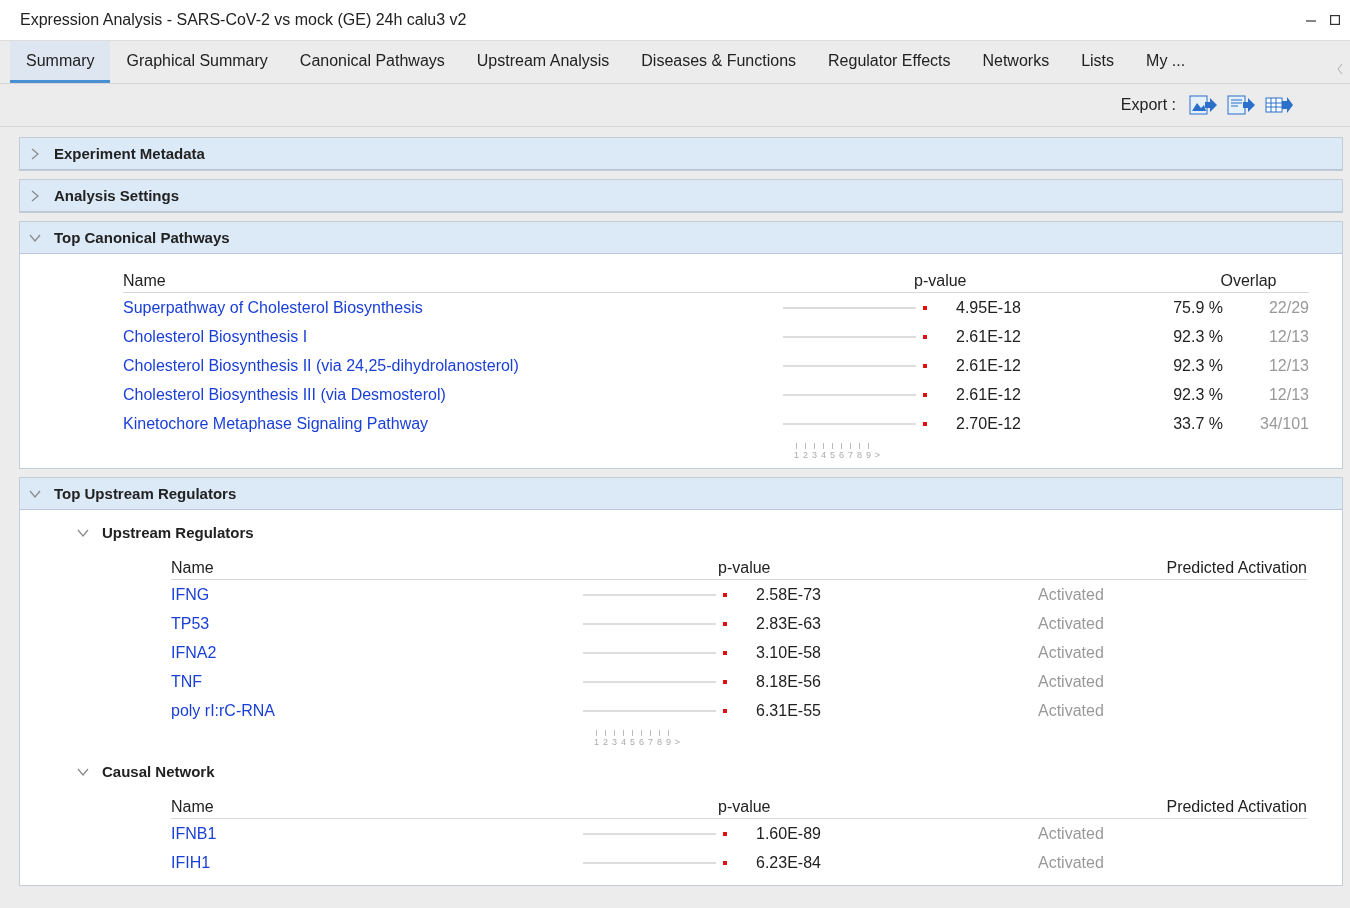  I want to click on section-header: Experiment Metadata, so click(681, 154).